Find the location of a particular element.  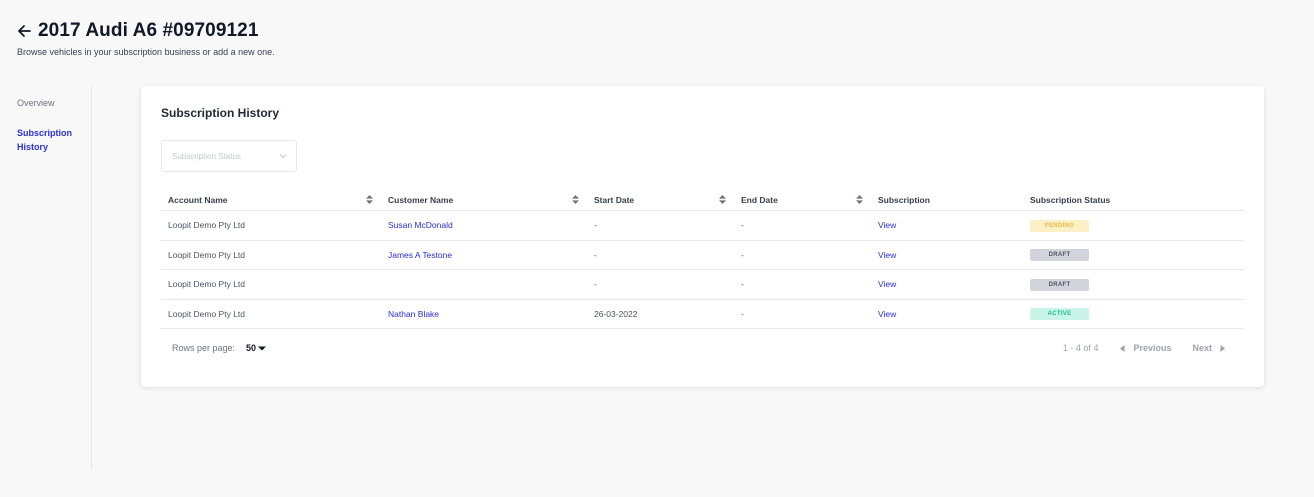

column-label: Subscription is located at coordinates (904, 199).